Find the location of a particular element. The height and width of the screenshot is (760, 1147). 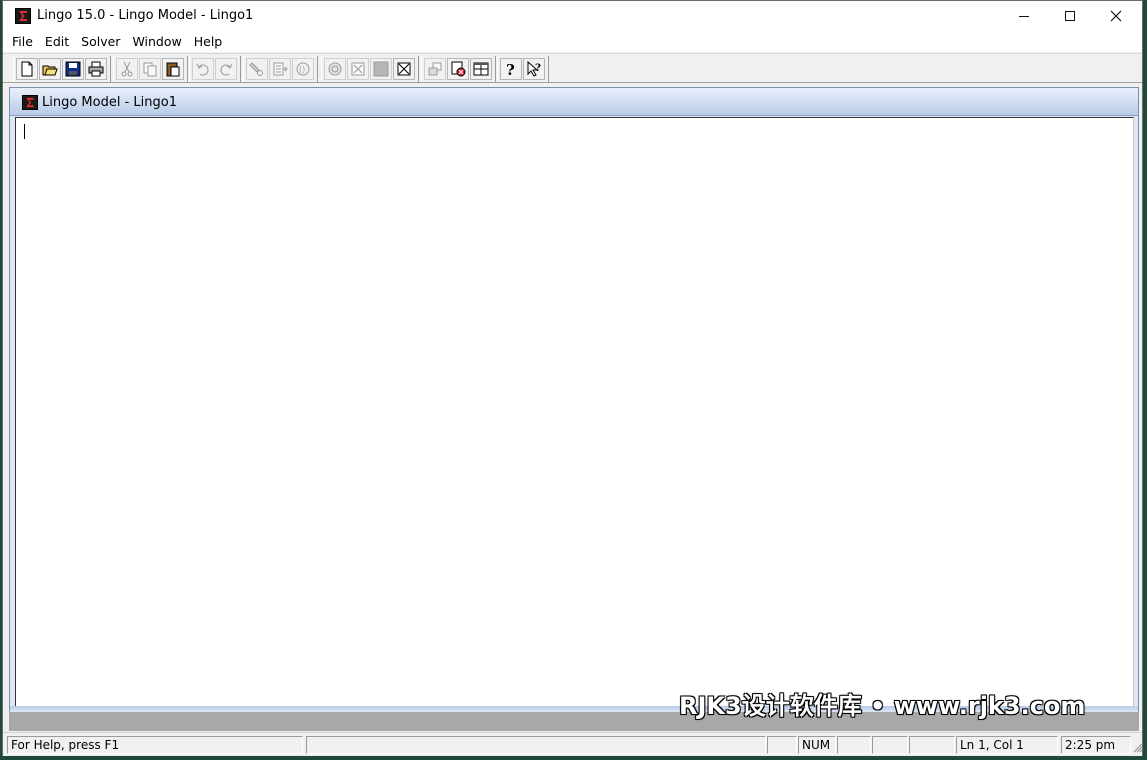

maximize-icon is located at coordinates (1070, 16).